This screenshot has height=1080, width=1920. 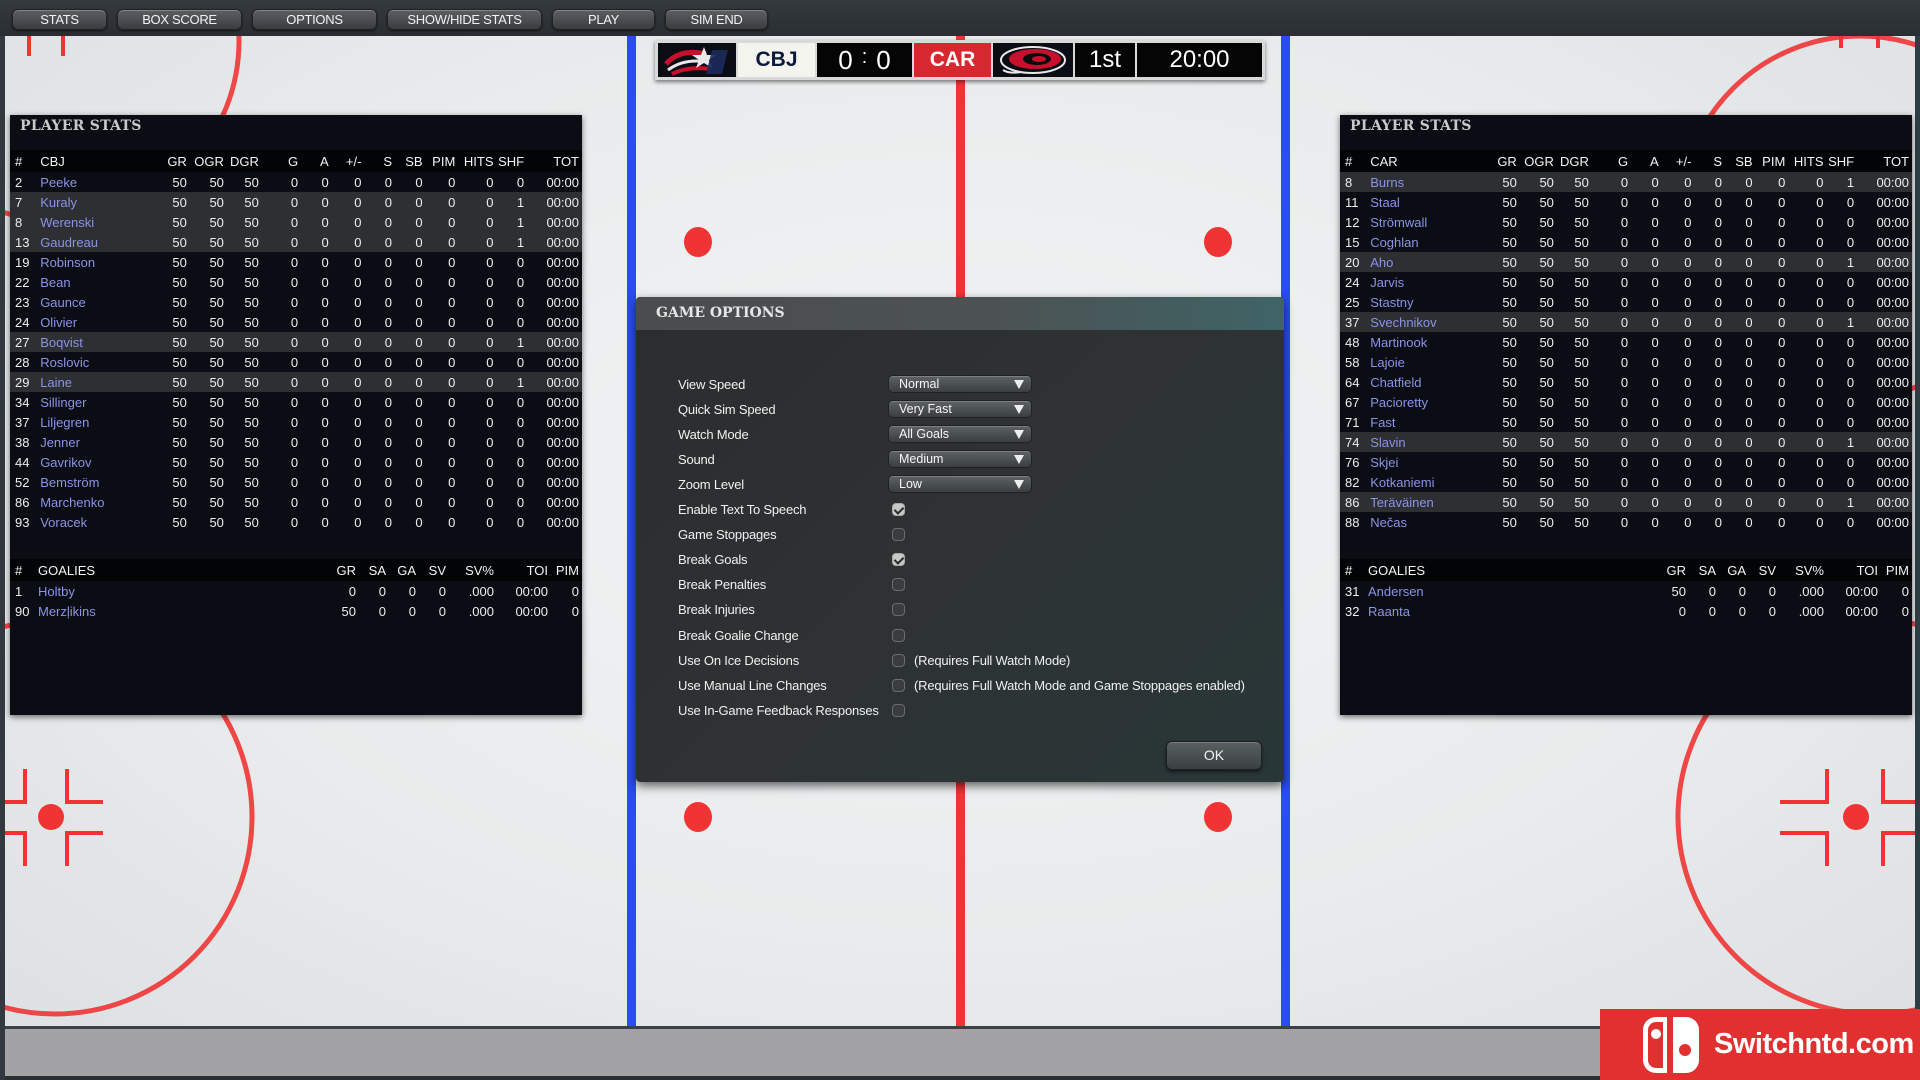 What do you see at coordinates (1426, 161) in the screenshot?
I see `column-header: CAR` at bounding box center [1426, 161].